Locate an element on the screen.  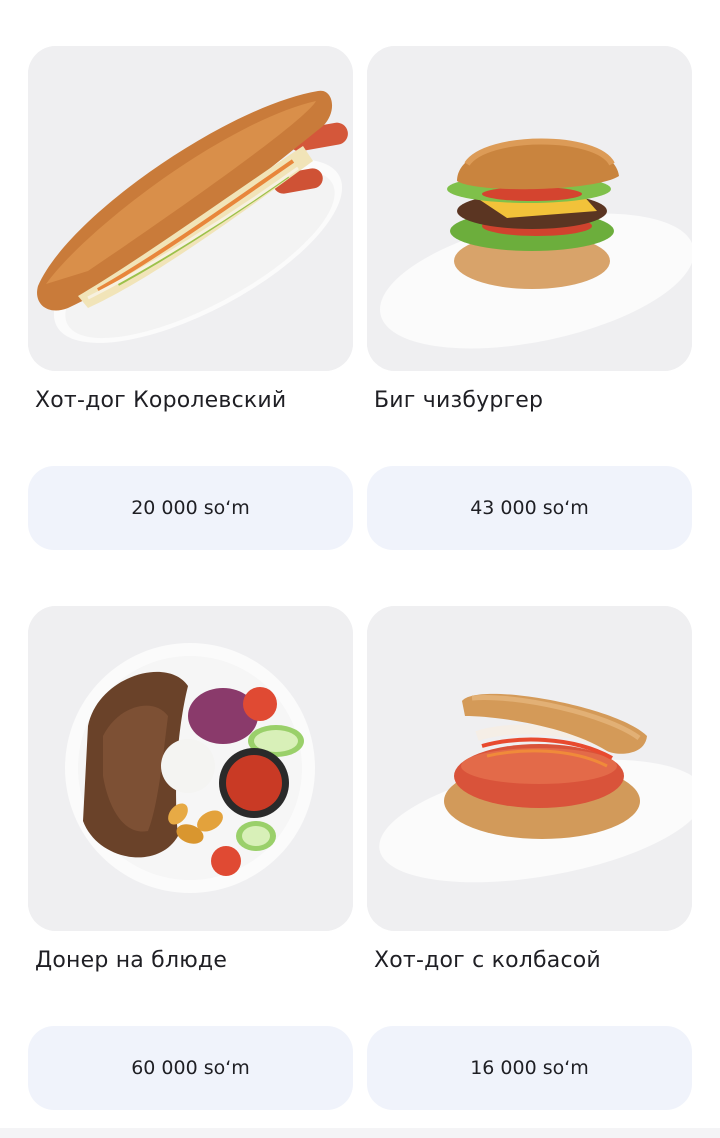
price-button: 43 000 so‘m is located at coordinates (529, 508).